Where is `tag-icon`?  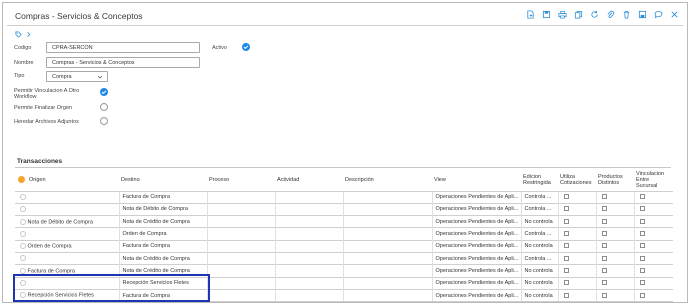
tag-icon is located at coordinates (18, 34).